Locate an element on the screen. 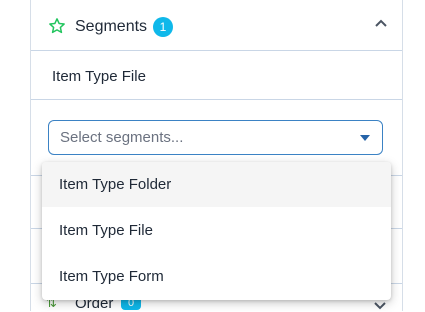  chevron-down-icon is located at coordinates (380, 306).